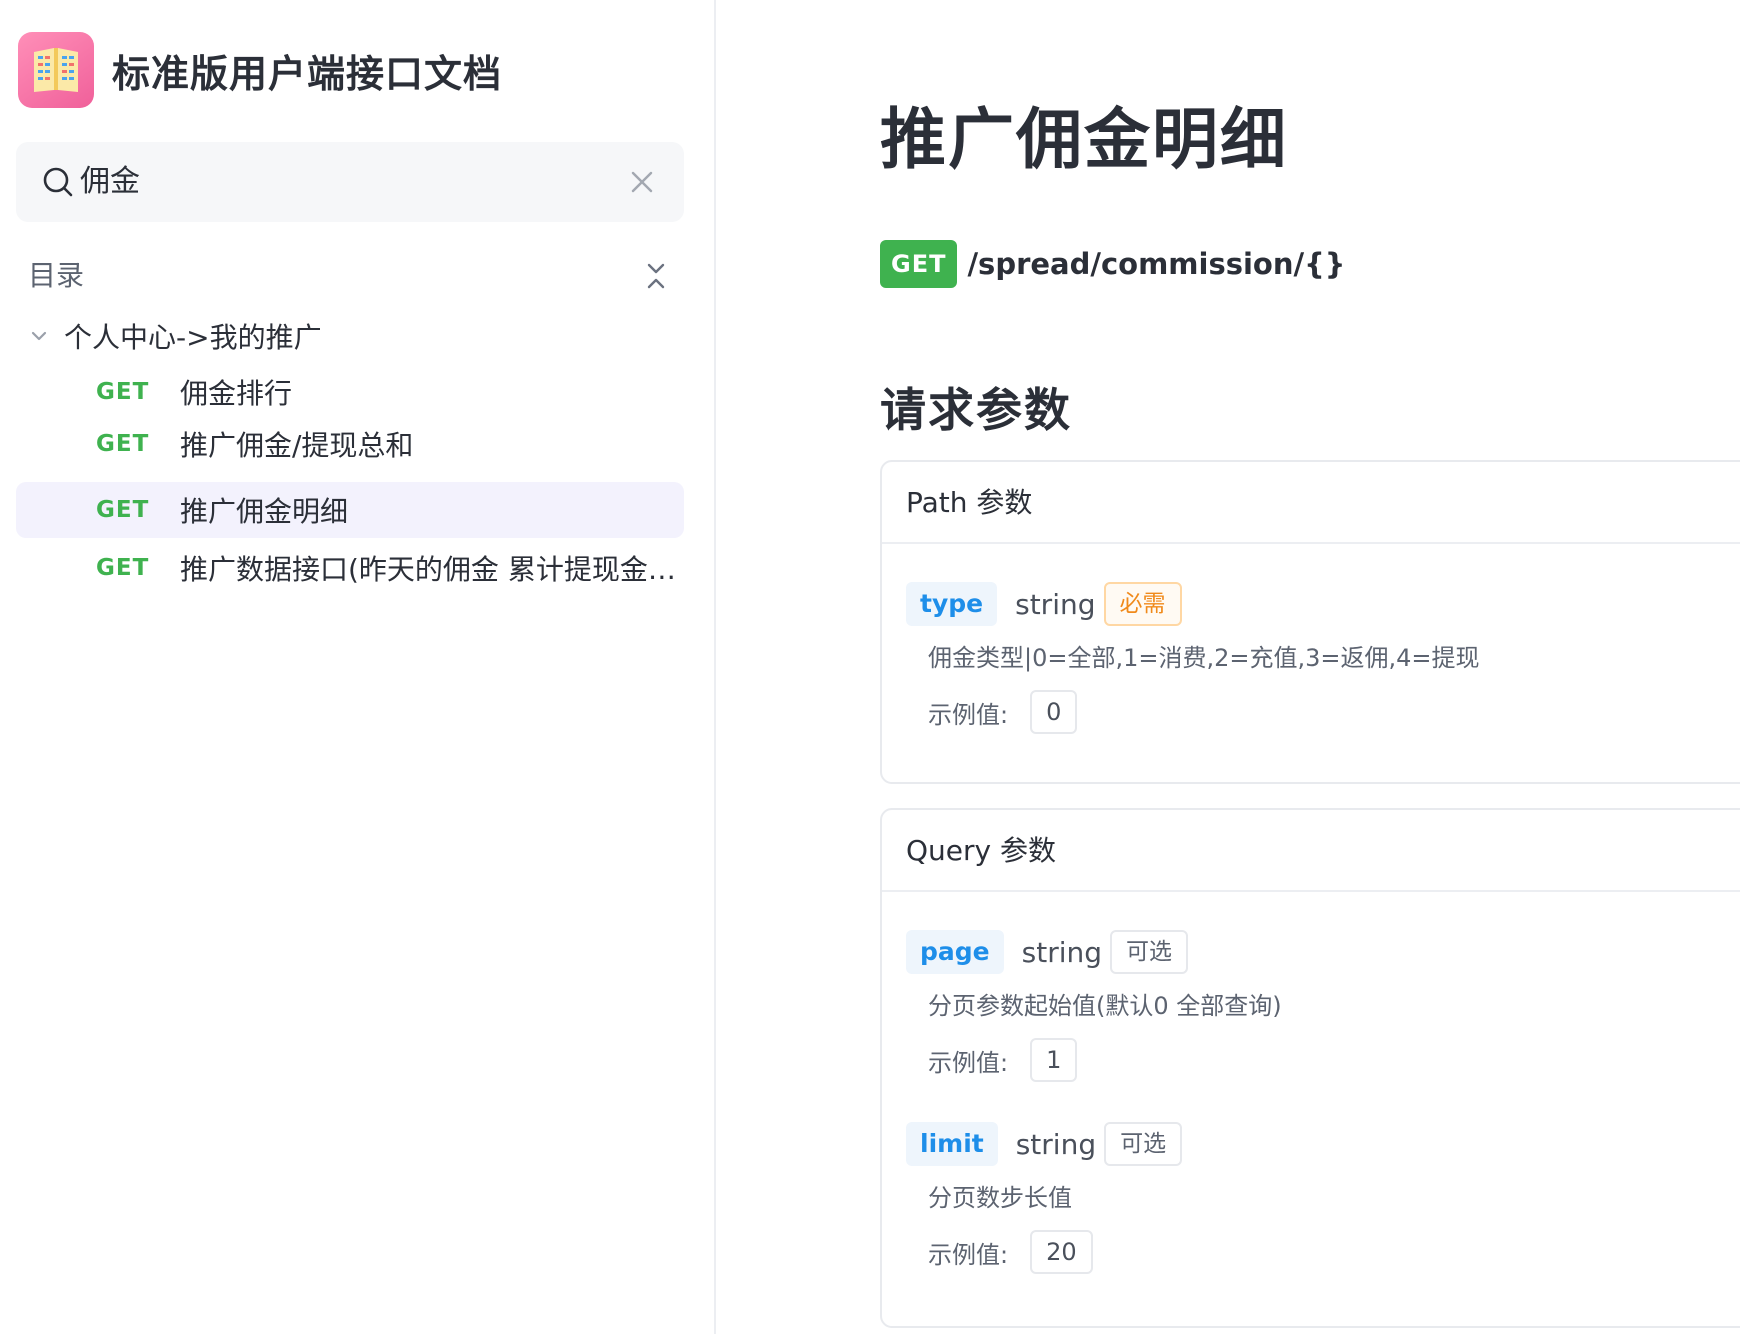 Image resolution: width=1740 pixels, height=1334 pixels. What do you see at coordinates (952, 604) in the screenshot?
I see `param-name: type` at bounding box center [952, 604].